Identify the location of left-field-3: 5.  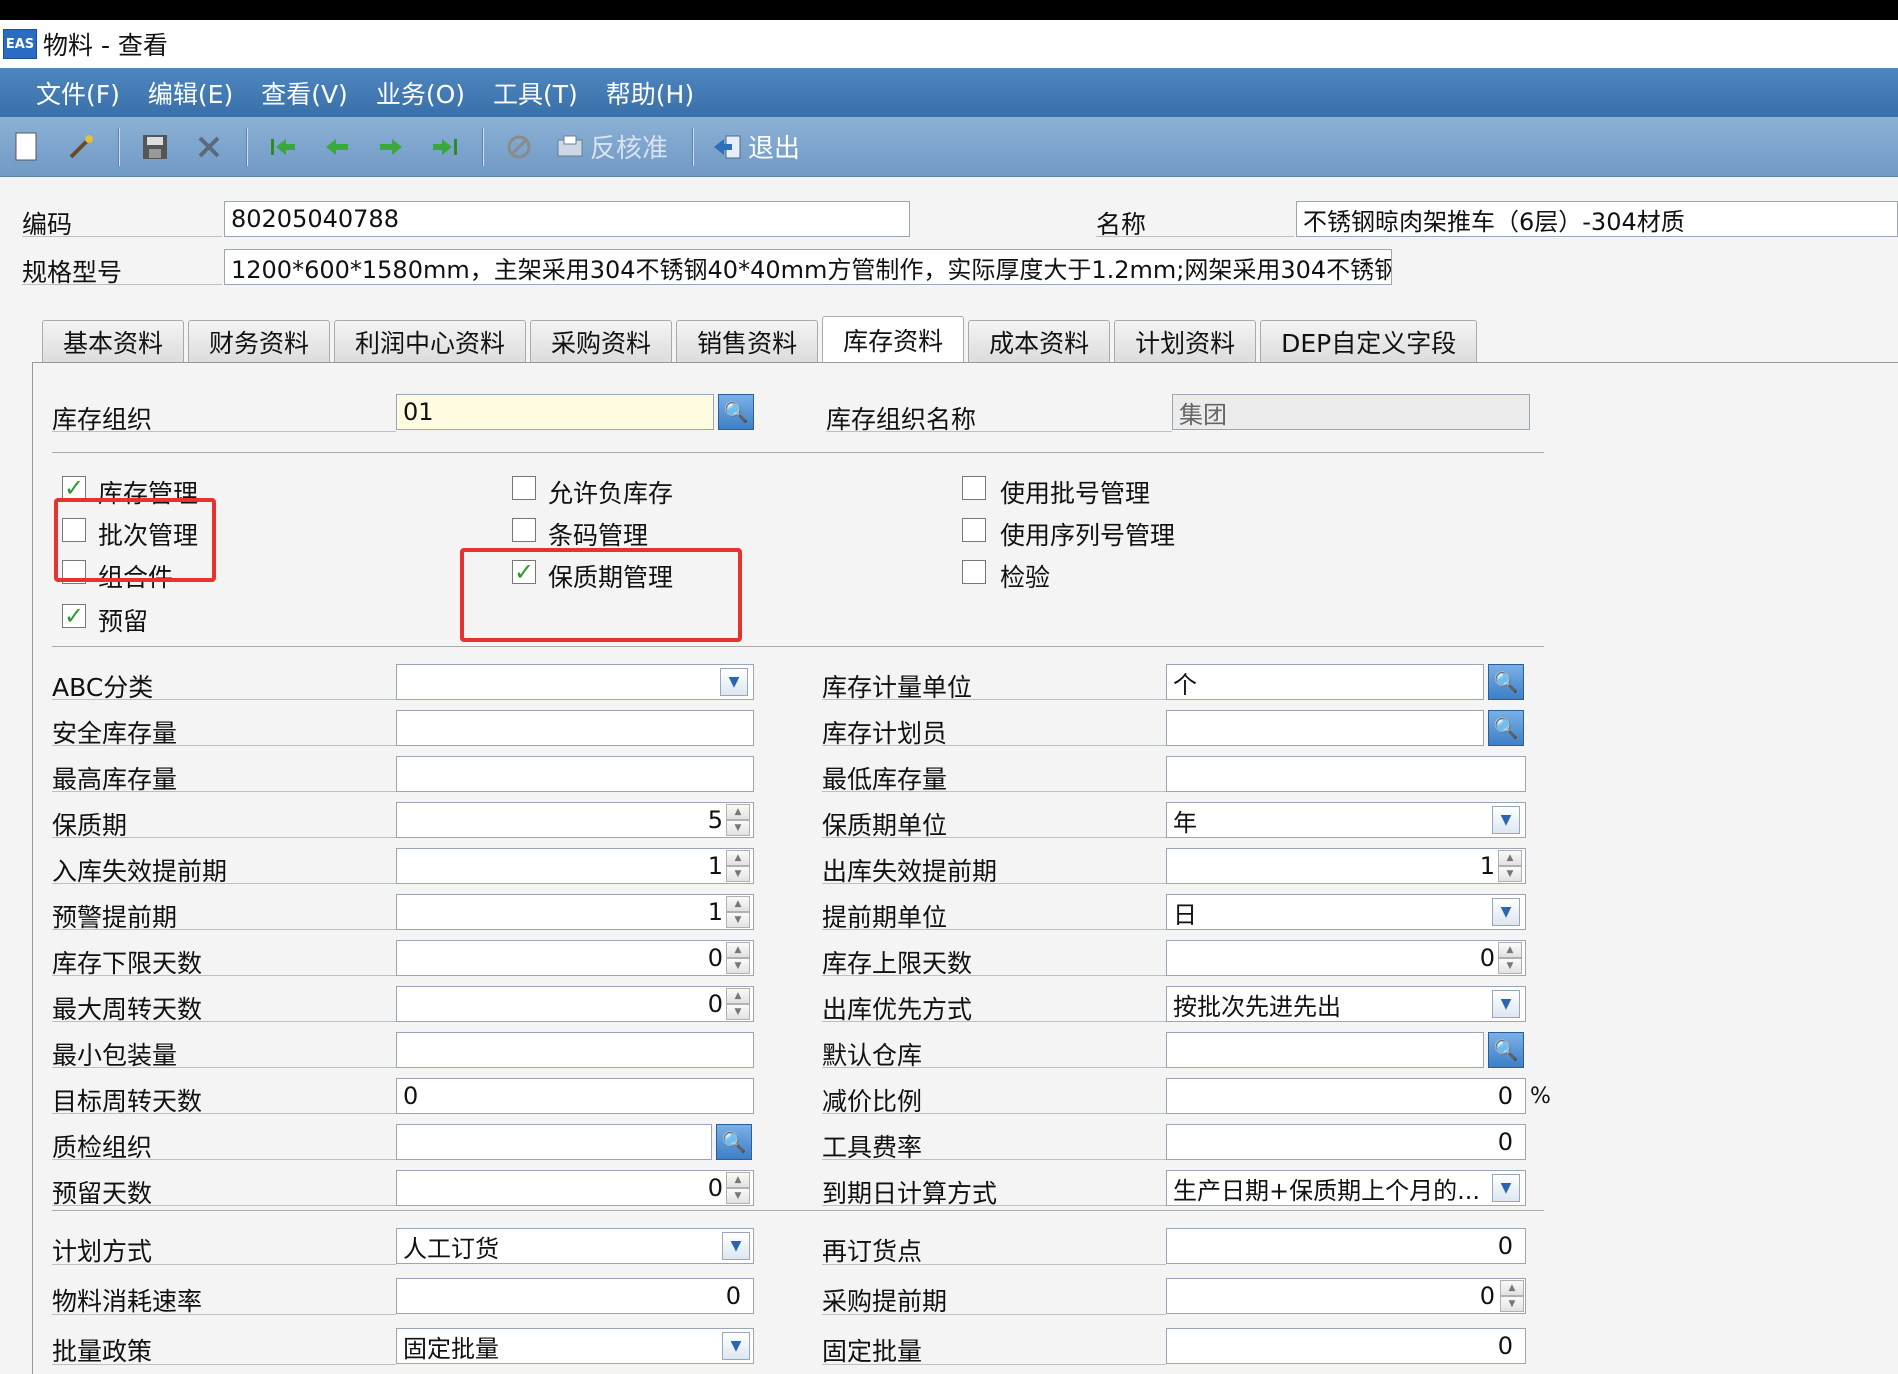
(575, 820).